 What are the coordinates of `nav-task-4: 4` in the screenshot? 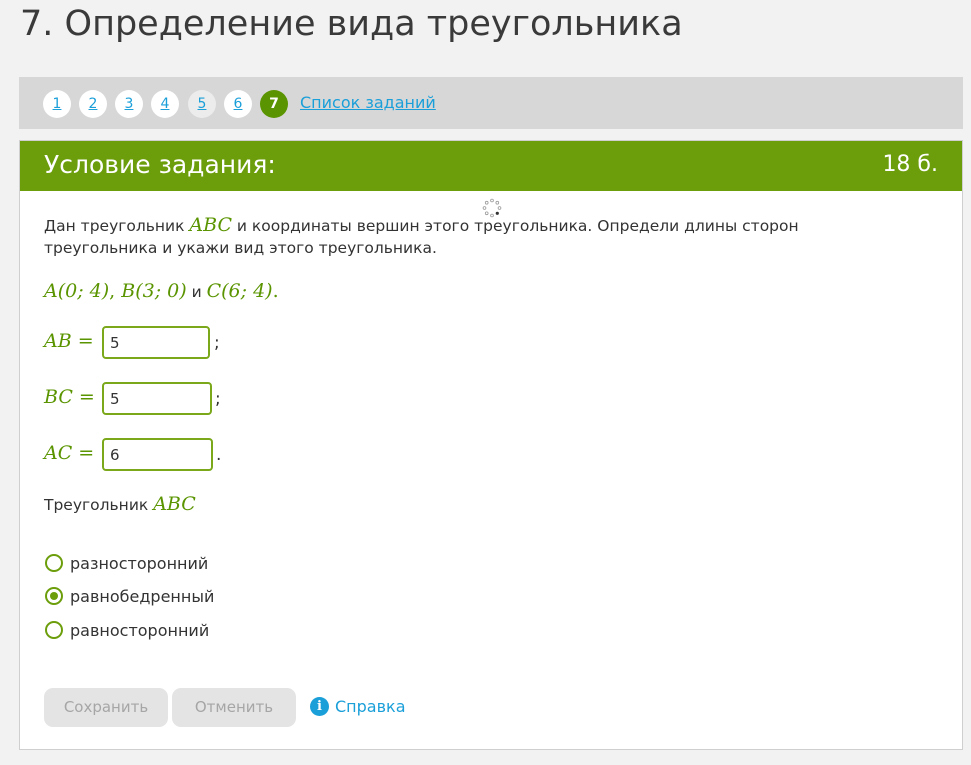 It's located at (165, 104).